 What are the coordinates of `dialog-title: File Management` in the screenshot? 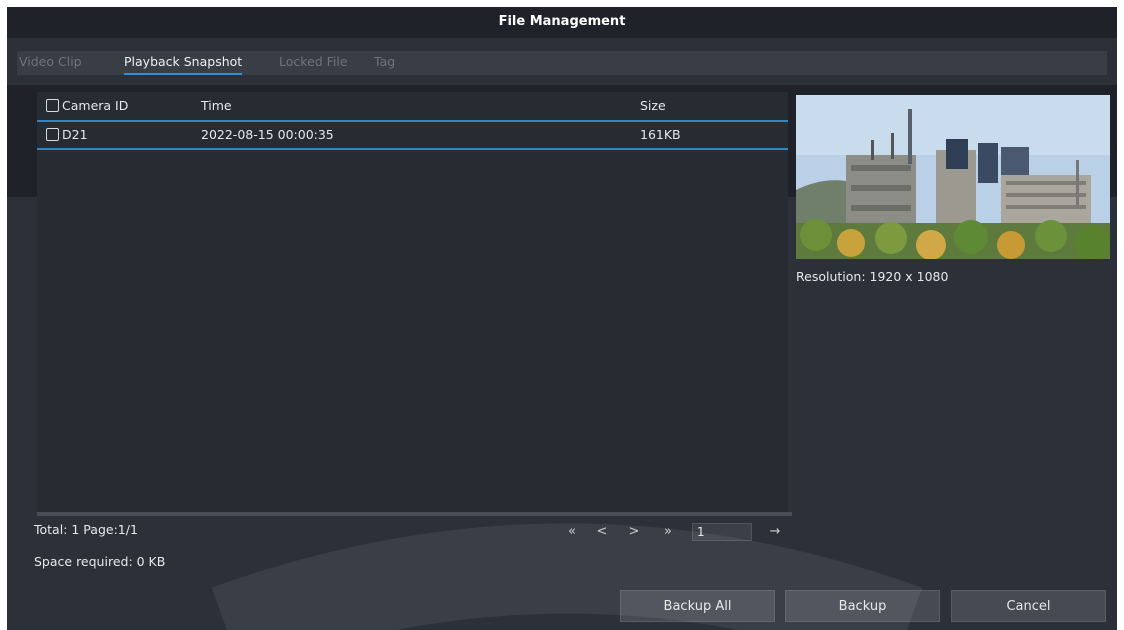 It's located at (562, 22).